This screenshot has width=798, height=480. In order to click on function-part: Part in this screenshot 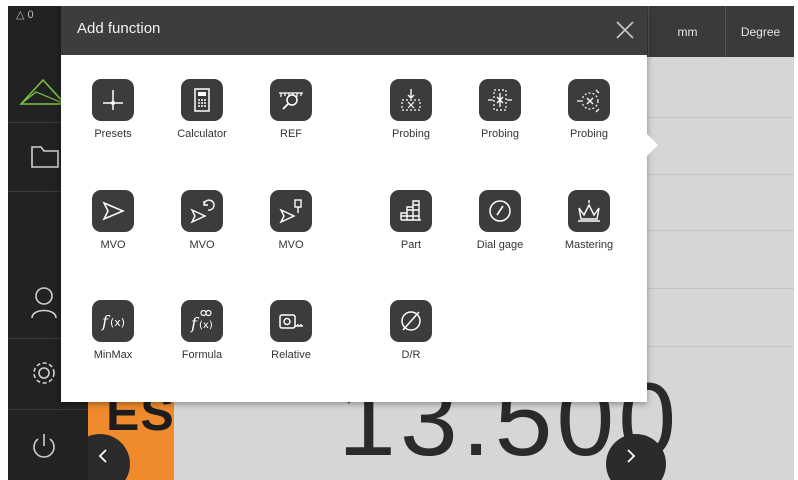, I will do `click(411, 237)`.